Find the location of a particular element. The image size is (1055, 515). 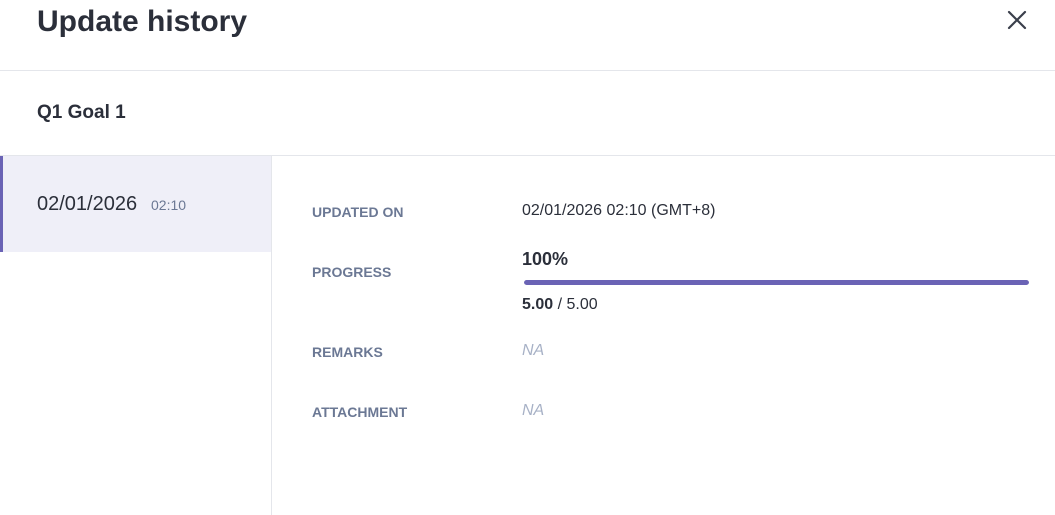

attachment-label: ATTACHMENT is located at coordinates (360, 412).